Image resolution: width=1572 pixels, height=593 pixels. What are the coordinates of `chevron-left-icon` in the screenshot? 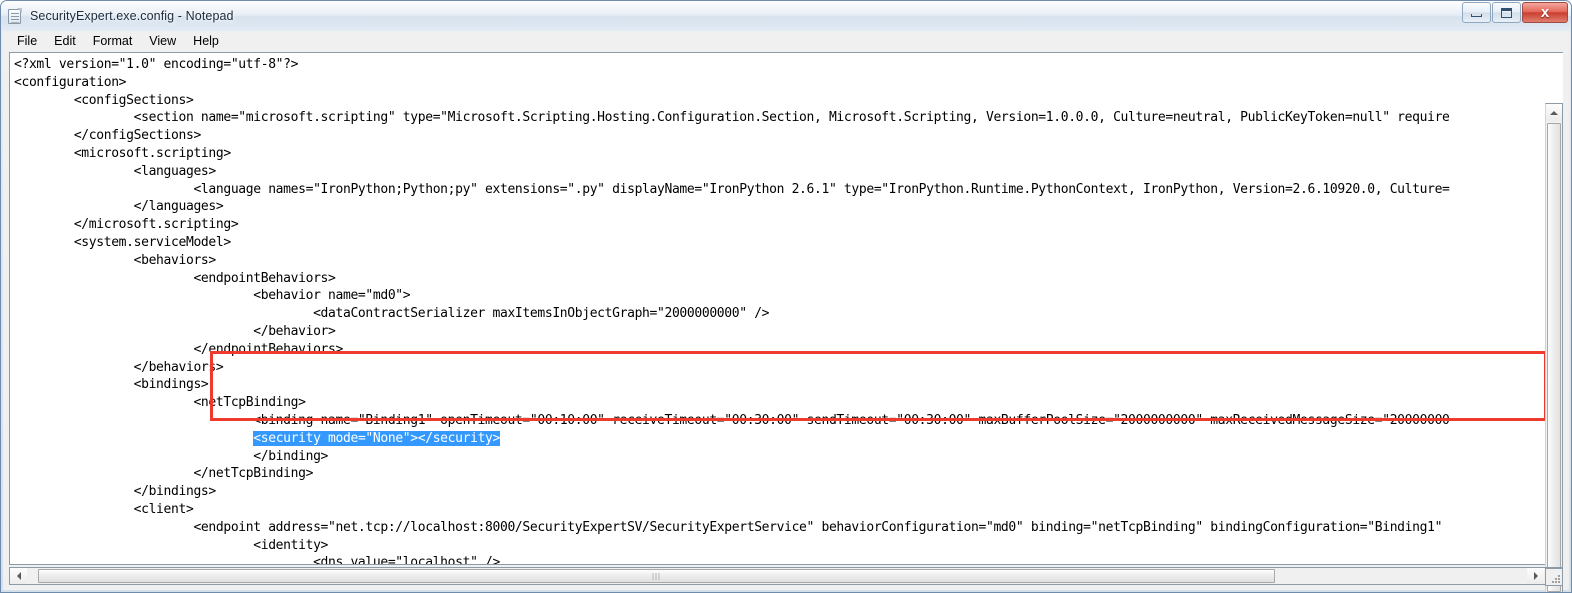 It's located at (18, 576).